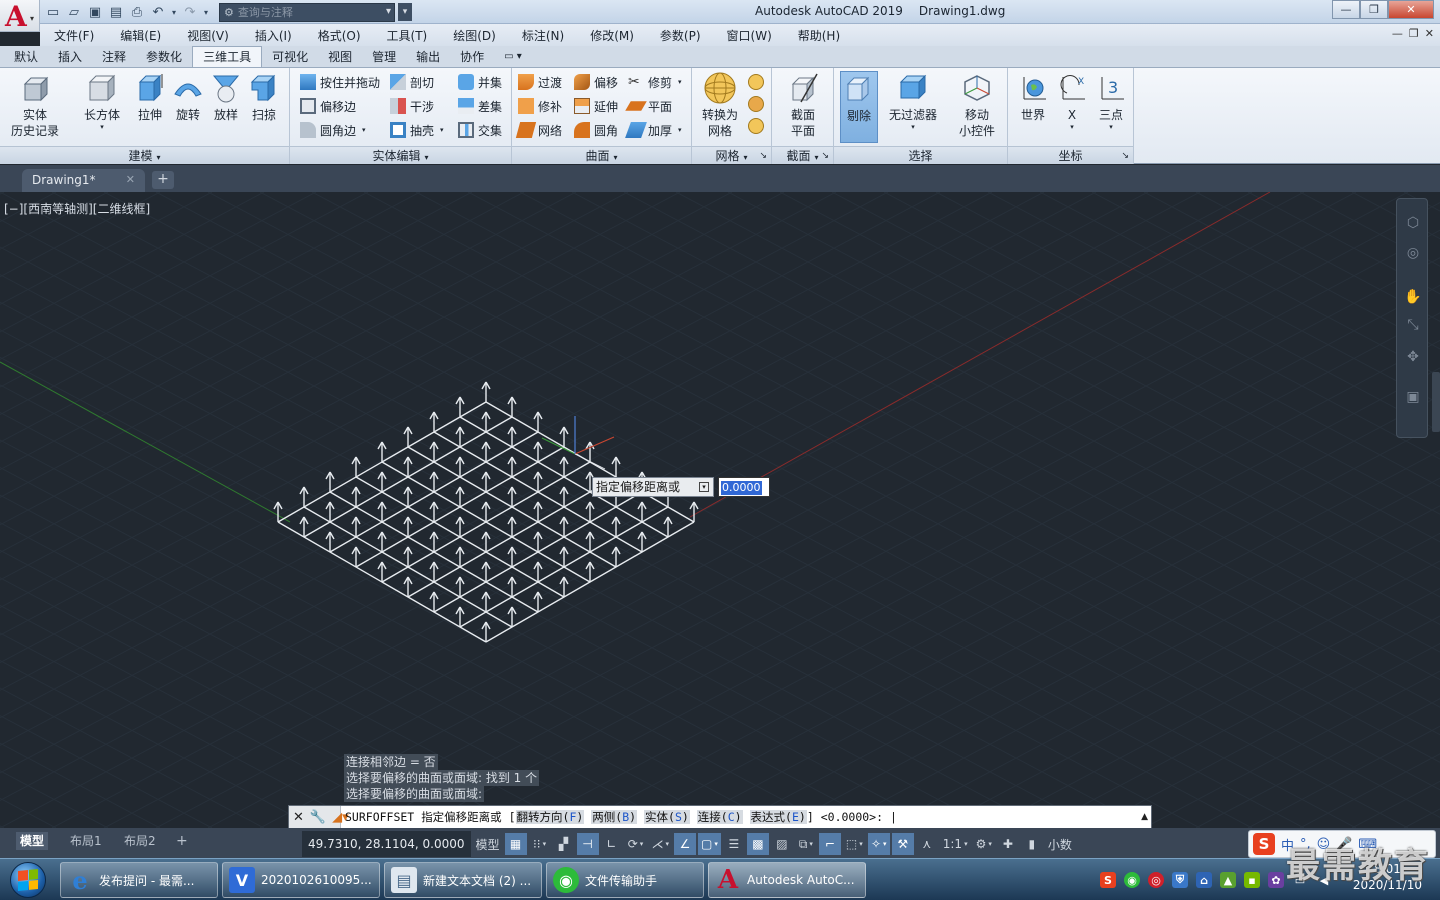  Describe the element at coordinates (564, 844) in the screenshot. I see `infer-constraints-icon: ▞` at that location.